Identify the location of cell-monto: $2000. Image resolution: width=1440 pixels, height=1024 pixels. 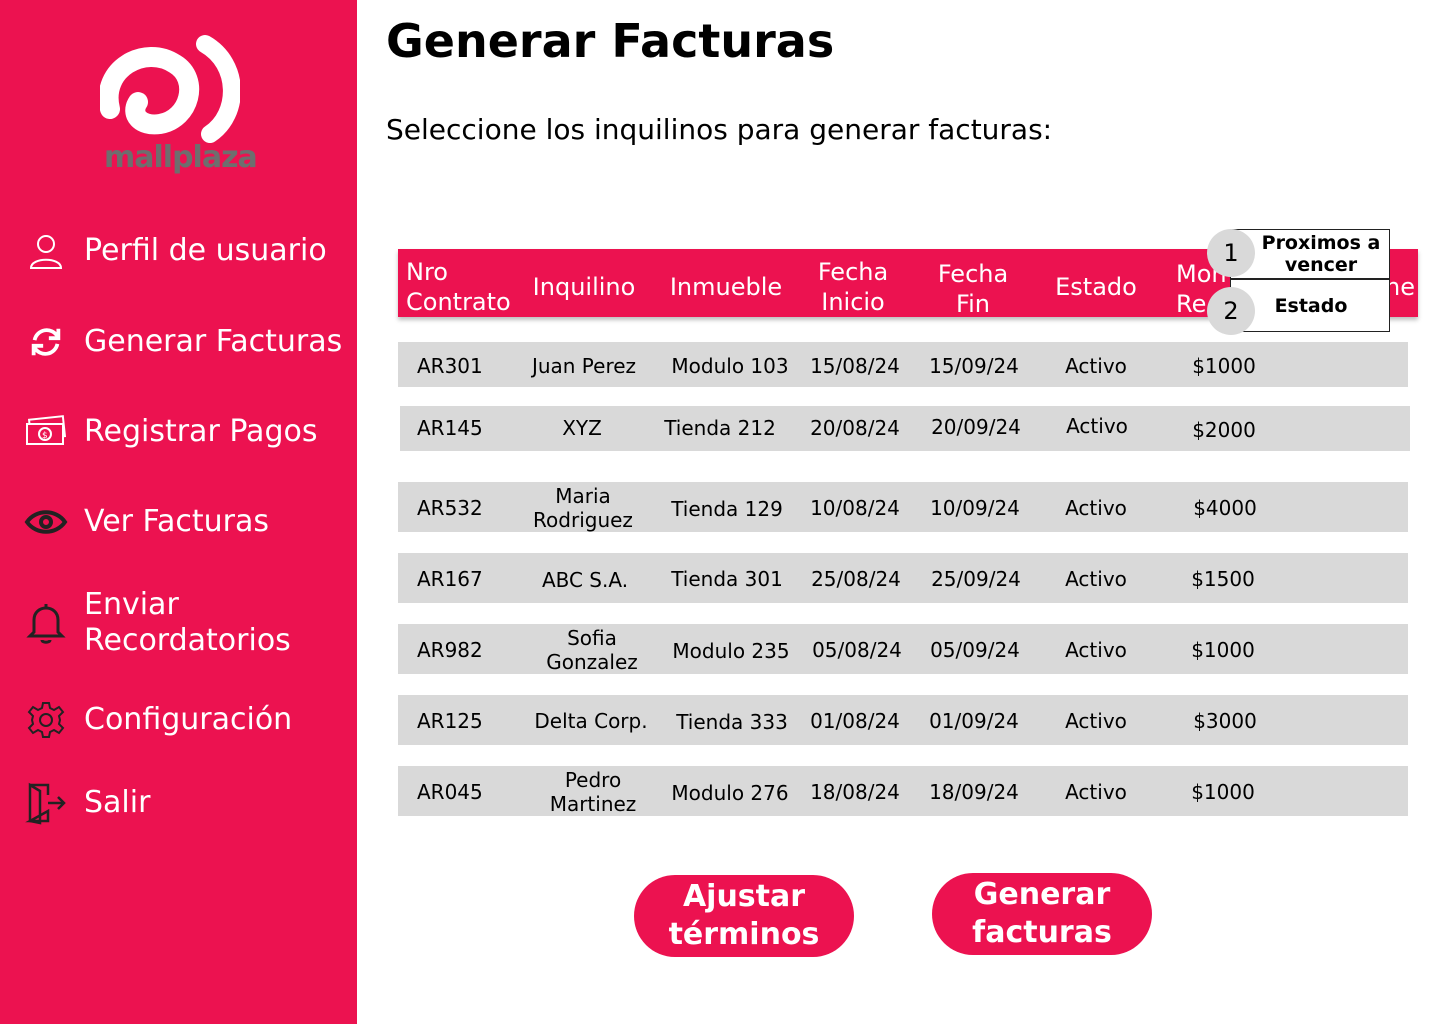
(1224, 430).